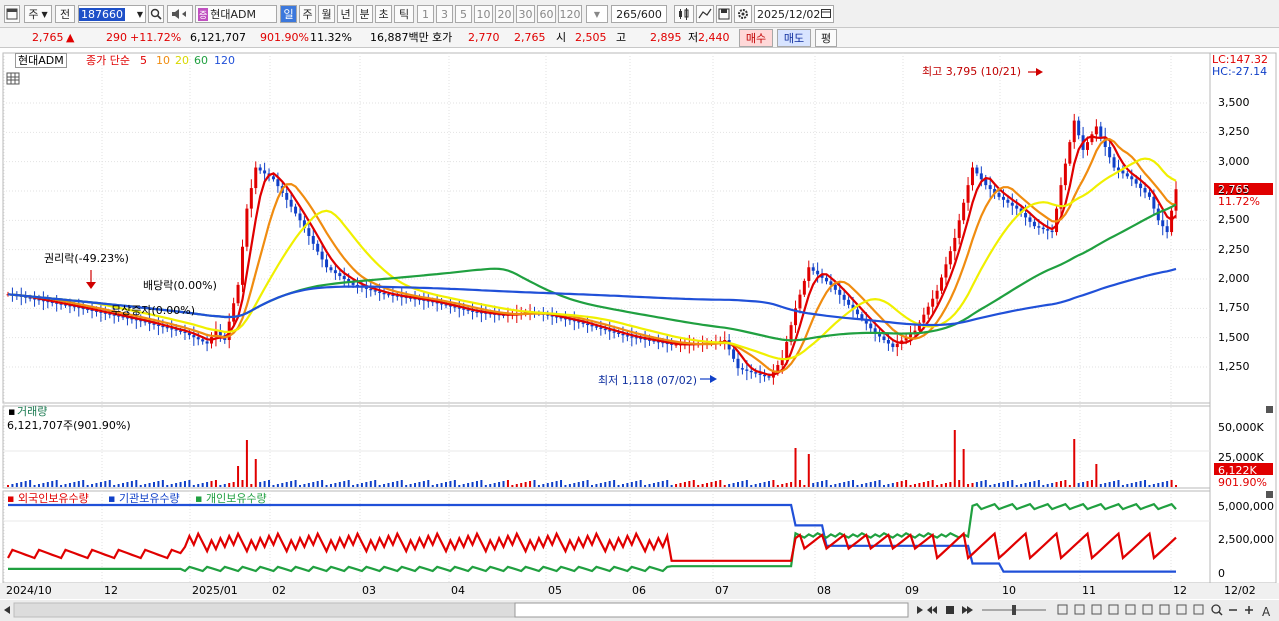 This screenshot has width=1279, height=621. What do you see at coordinates (463, 14) in the screenshot?
I see `interval-5-button: 5` at bounding box center [463, 14].